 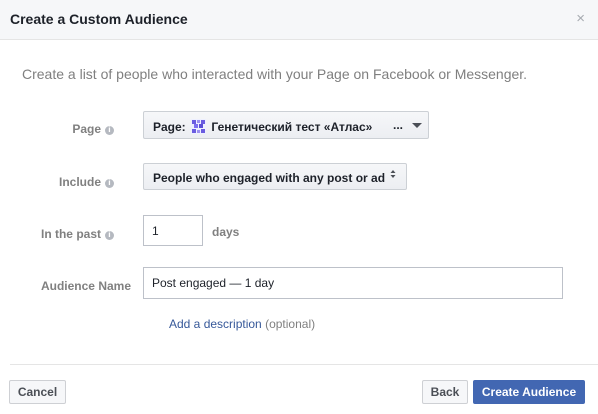 What do you see at coordinates (269, 178) in the screenshot?
I see `include-select-value: People who engaged with any post or ad` at bounding box center [269, 178].